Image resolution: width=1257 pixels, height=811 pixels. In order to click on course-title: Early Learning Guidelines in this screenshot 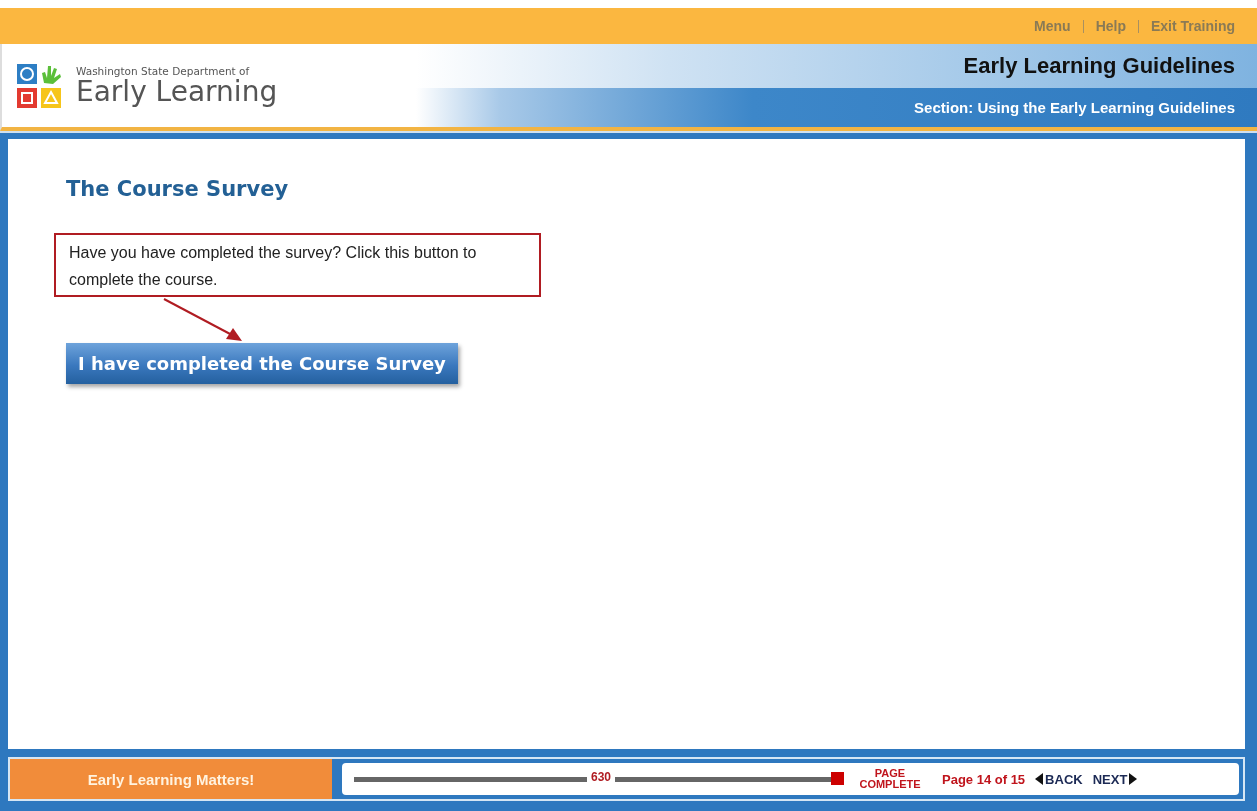, I will do `click(1099, 66)`.